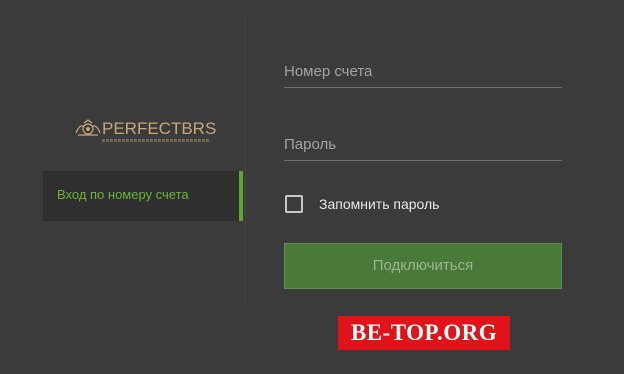 This screenshot has height=374, width=624. What do you see at coordinates (423, 266) in the screenshot?
I see `connect-button: Подключиться` at bounding box center [423, 266].